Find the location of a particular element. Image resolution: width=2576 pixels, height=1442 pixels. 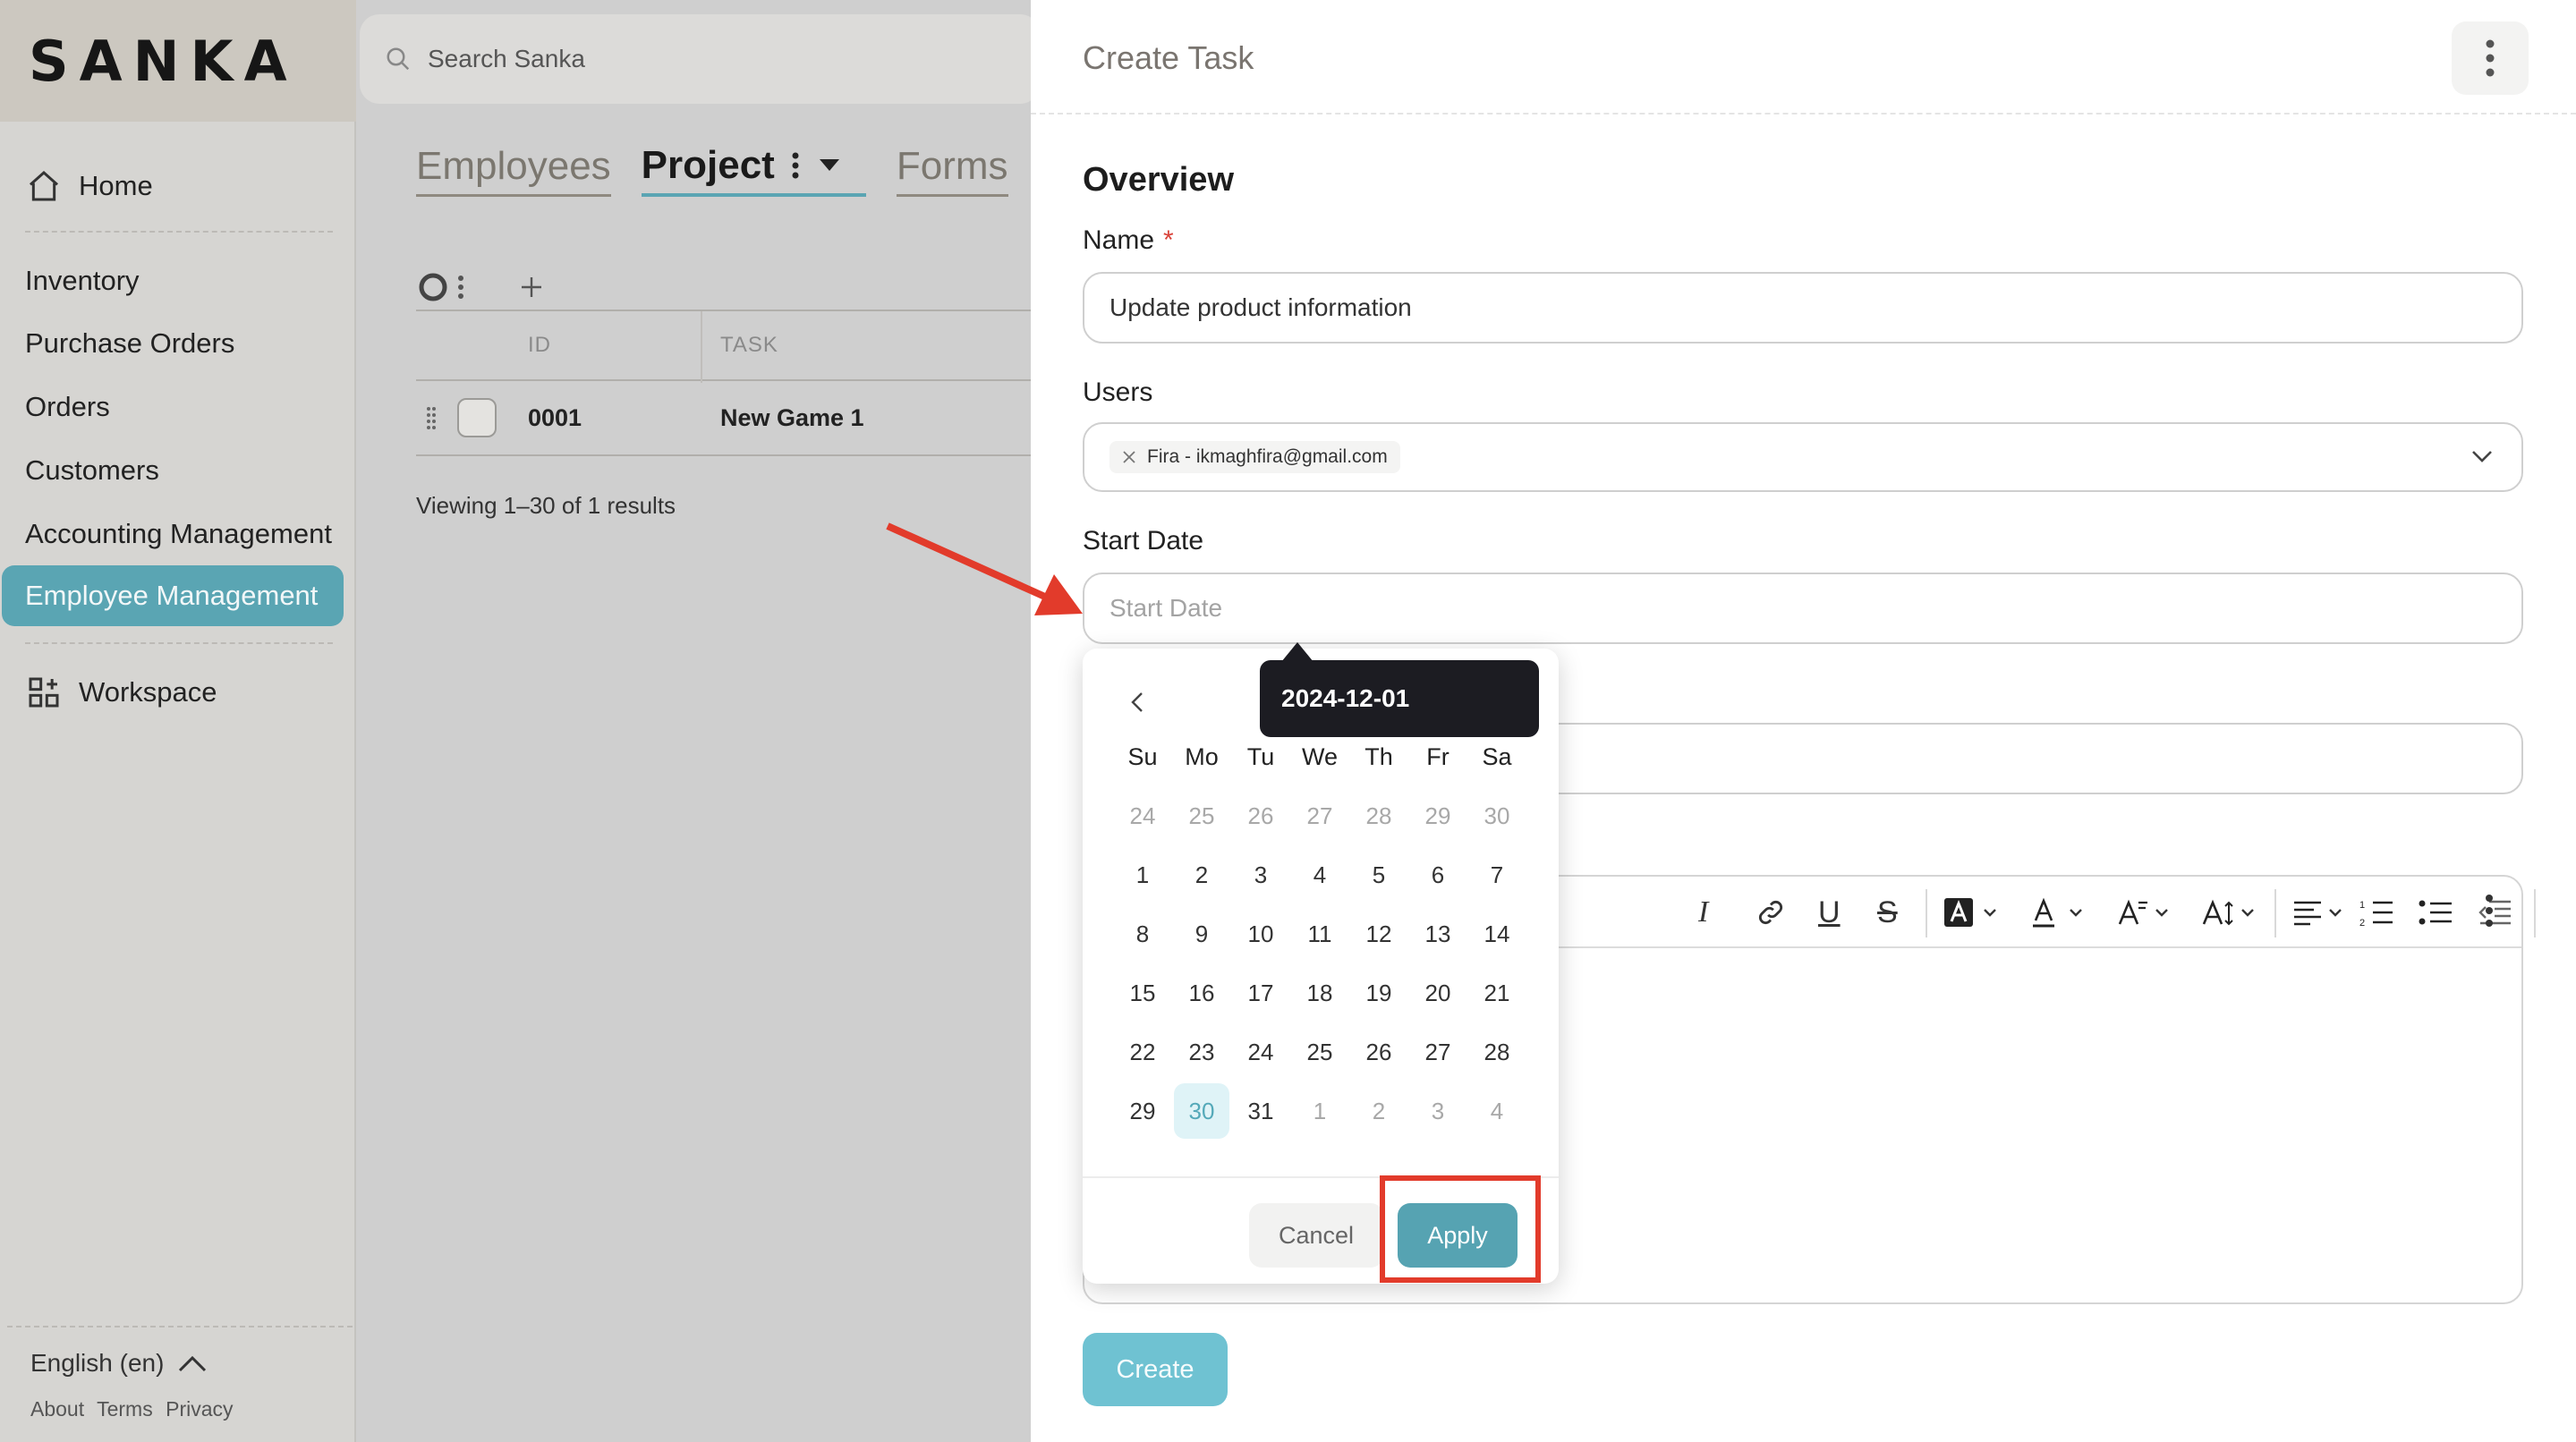

panel-menu-button is located at coordinates (2490, 58).